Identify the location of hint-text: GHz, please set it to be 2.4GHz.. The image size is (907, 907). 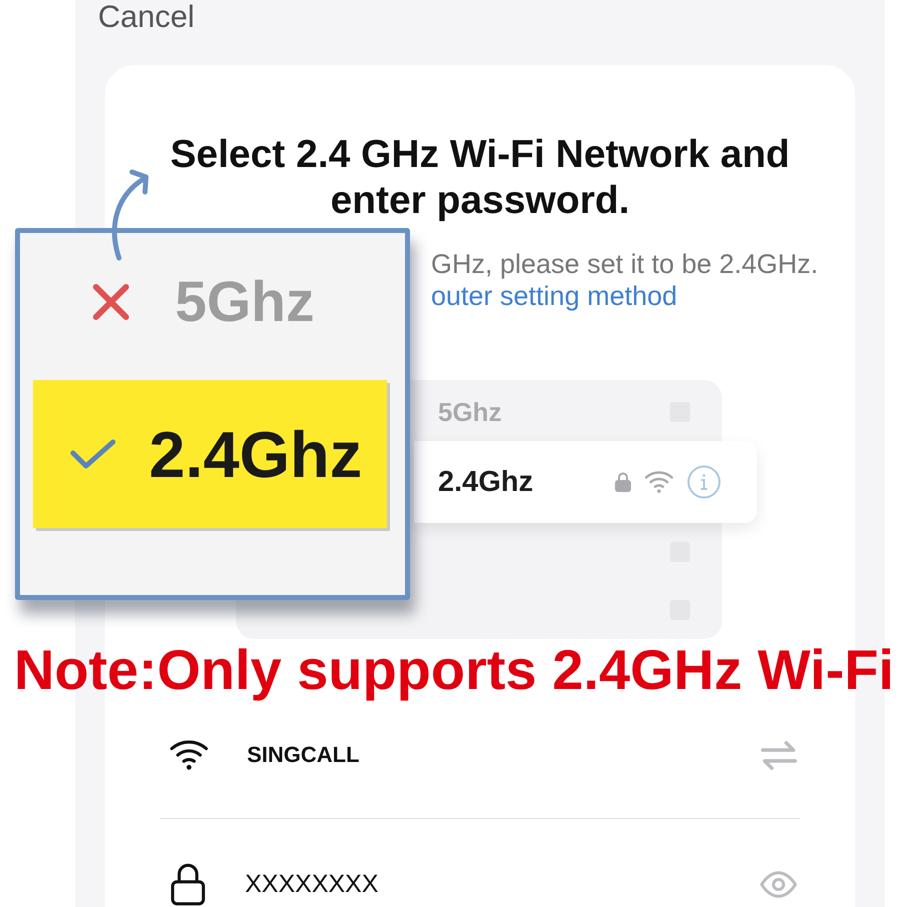
(624, 264).